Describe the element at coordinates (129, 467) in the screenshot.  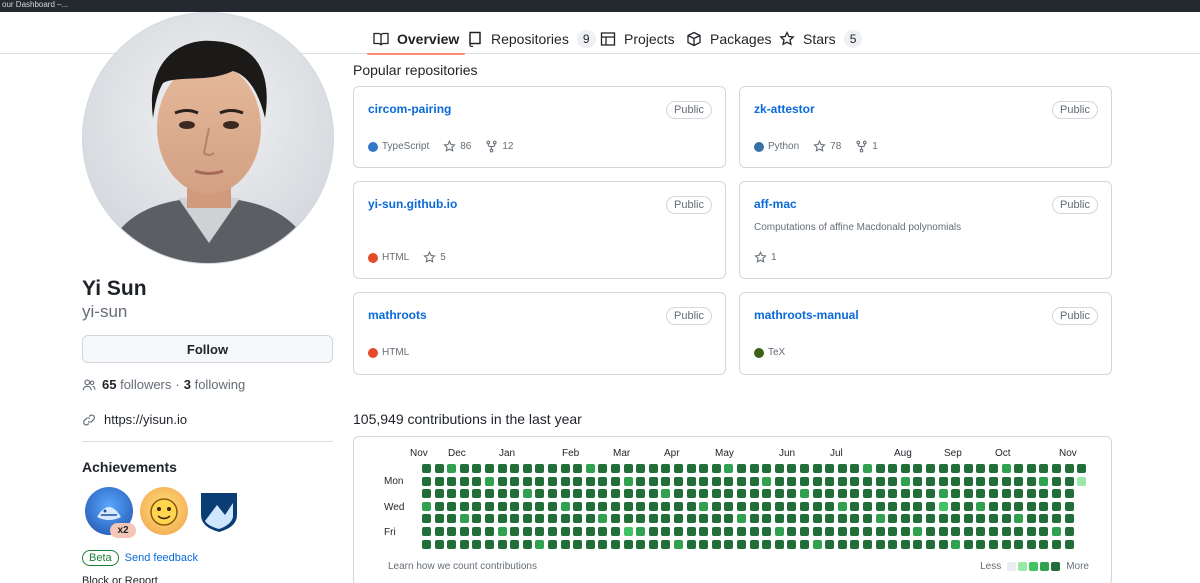
I see `achievements-title: Achievements` at that location.